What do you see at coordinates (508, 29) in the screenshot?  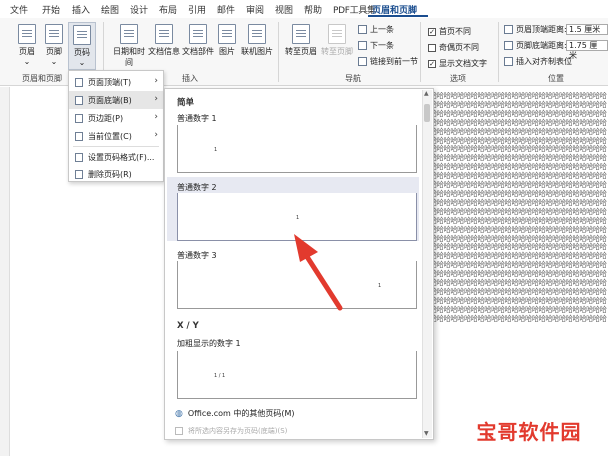 I see `header-distance-icon` at bounding box center [508, 29].